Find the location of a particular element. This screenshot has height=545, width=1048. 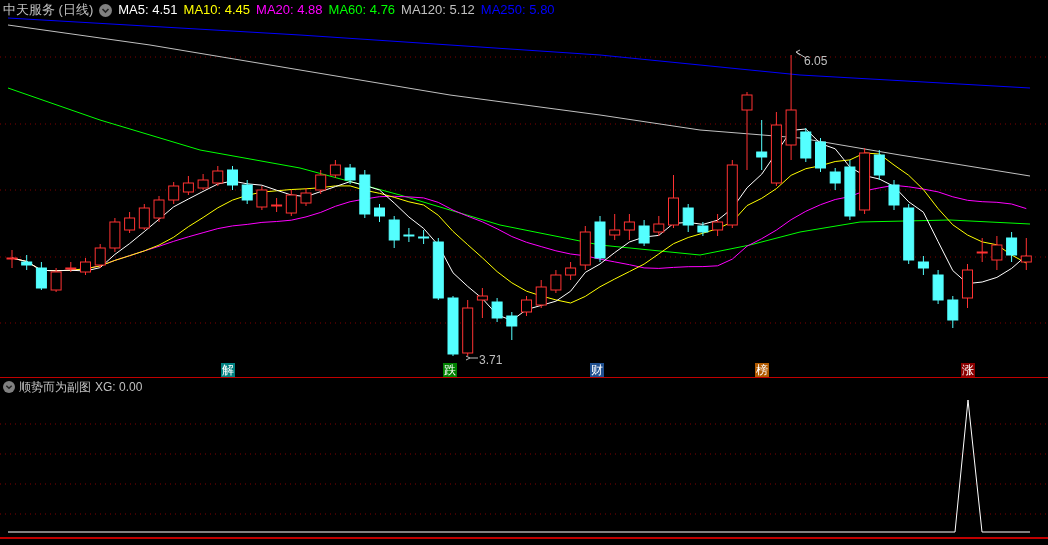

stock-title: 中天服务 (日线) is located at coordinates (48, 10).